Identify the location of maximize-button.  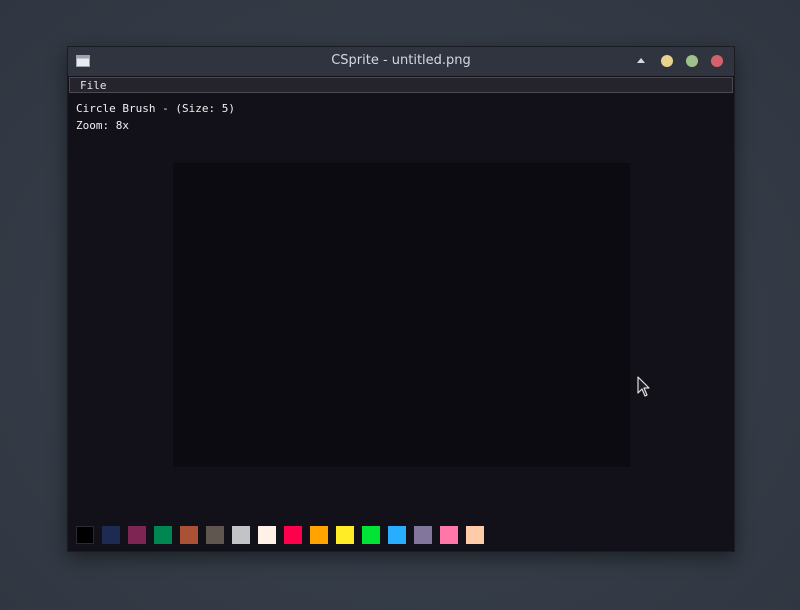
(692, 61).